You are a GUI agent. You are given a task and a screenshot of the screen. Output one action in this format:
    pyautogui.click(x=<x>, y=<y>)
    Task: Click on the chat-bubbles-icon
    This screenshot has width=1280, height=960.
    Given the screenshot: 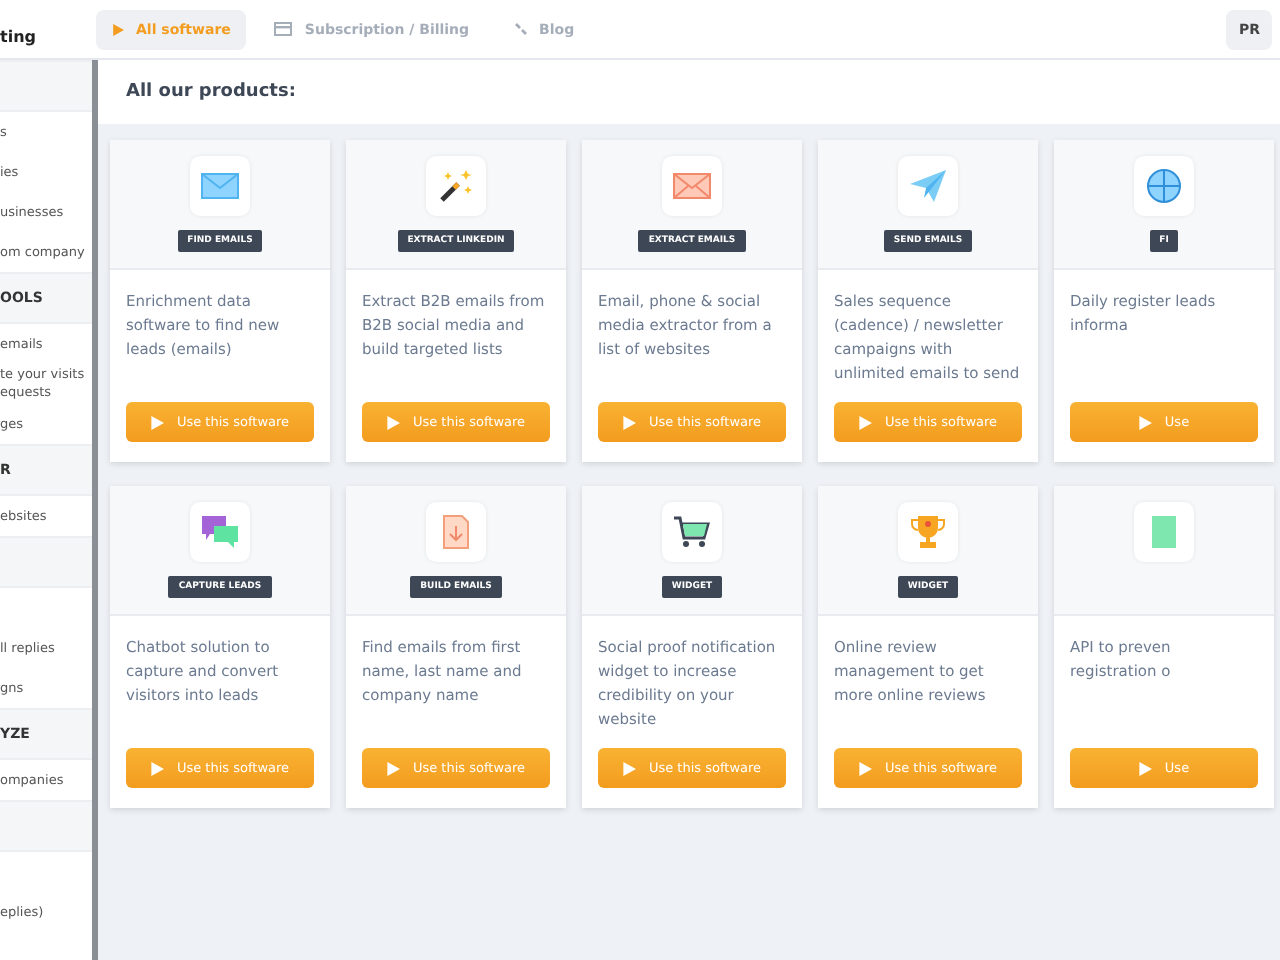 What is the action you would take?
    pyautogui.click(x=220, y=532)
    